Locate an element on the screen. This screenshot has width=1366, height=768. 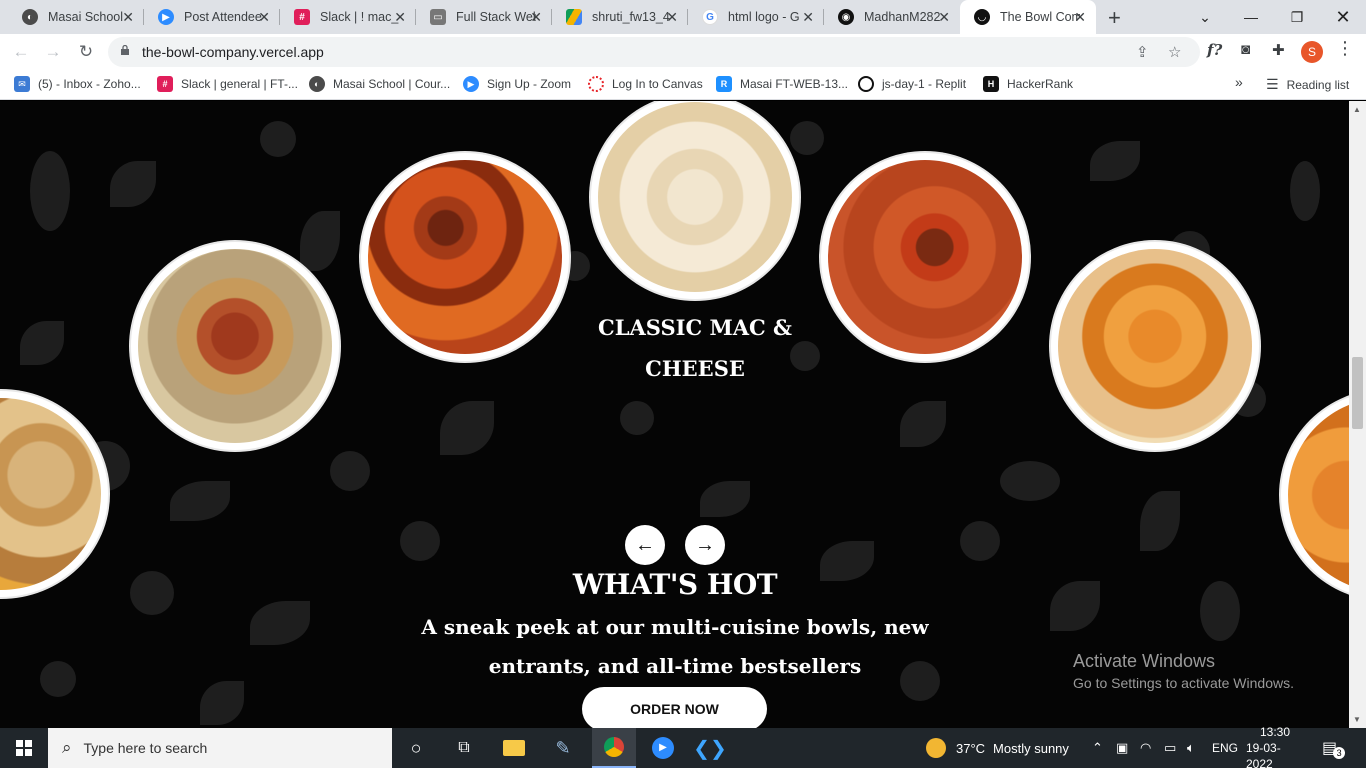
clock: 13:30 19-03-2022 is located at coordinates (1275, 746).